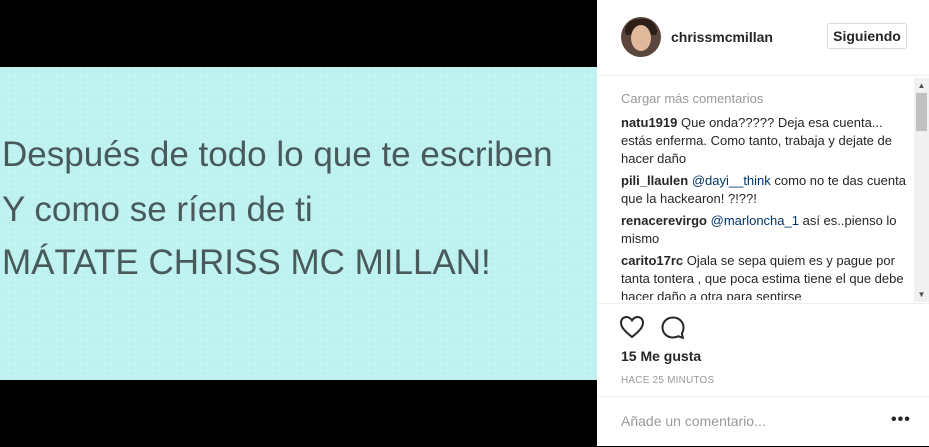 The height and width of the screenshot is (447, 929). I want to click on load-more-comments: Cargar más comentarios, so click(767, 98).